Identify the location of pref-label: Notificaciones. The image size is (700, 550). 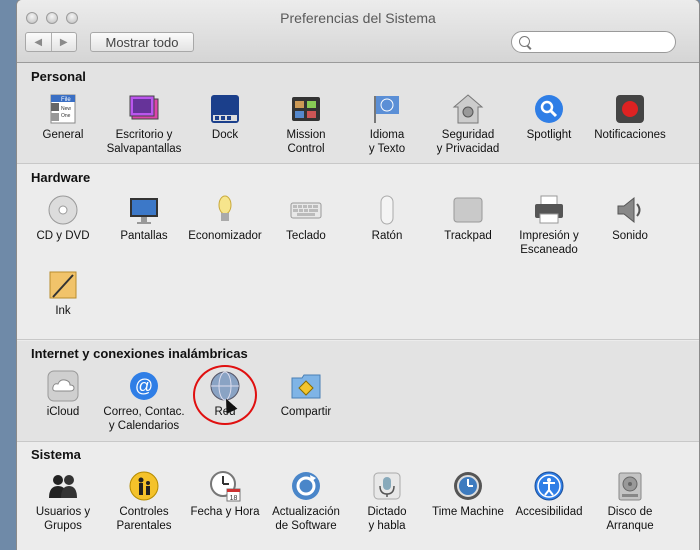
(630, 135).